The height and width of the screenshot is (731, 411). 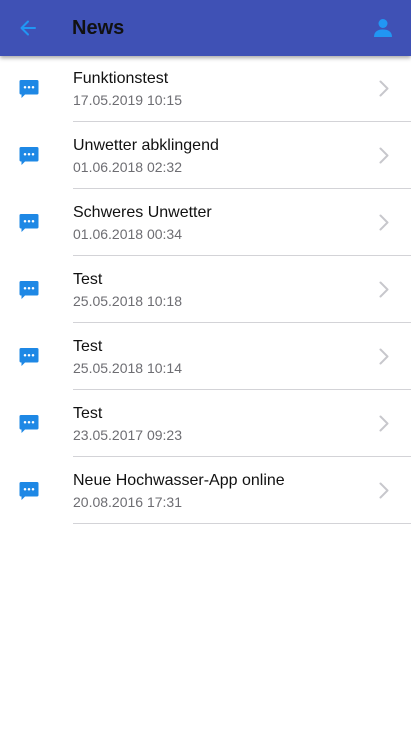 I want to click on news-list-item: Test 25.05.2018 10:18, so click(x=205, y=289).